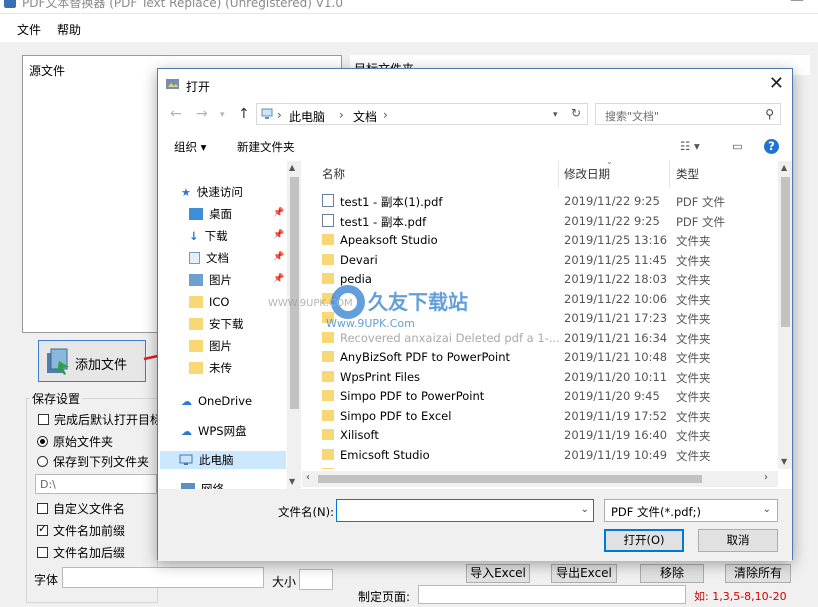 Image resolution: width=818 pixels, height=607 pixels. I want to click on nav-onedrive: ☁ OneDrive, so click(216, 401).